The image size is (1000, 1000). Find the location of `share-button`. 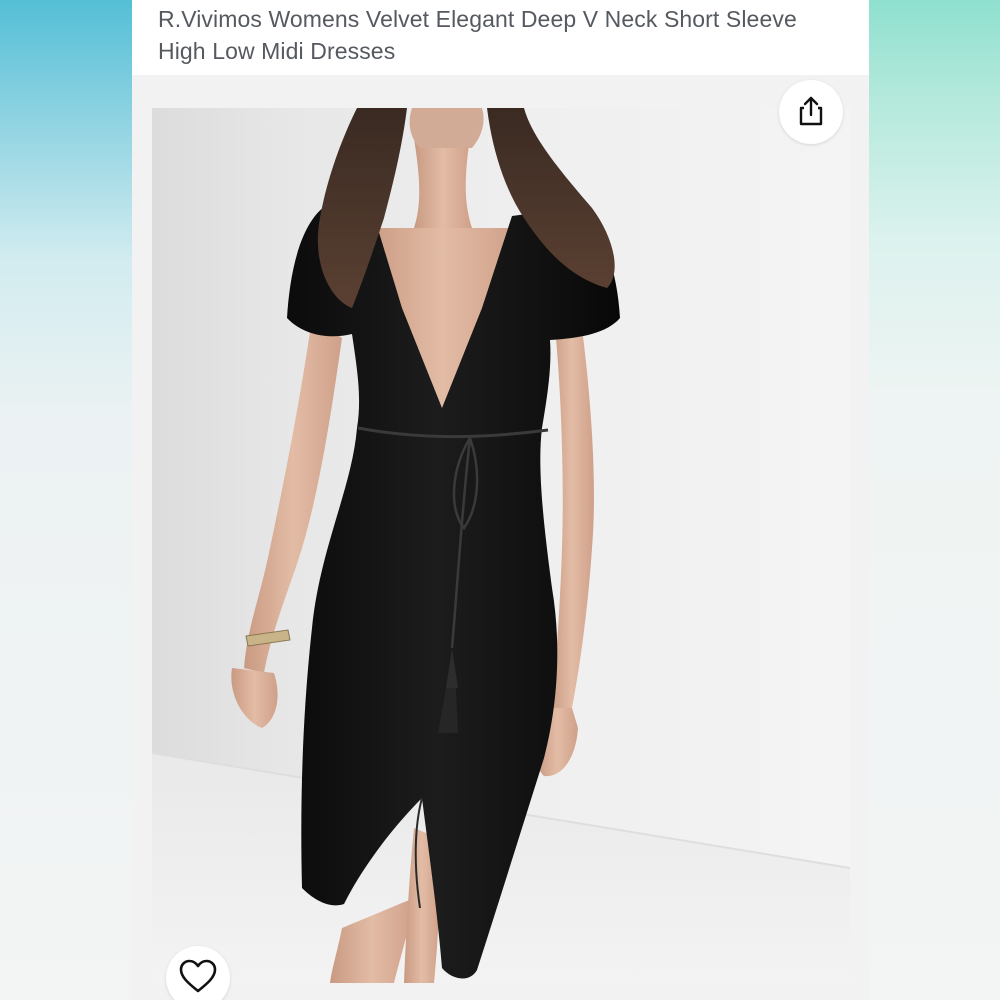

share-button is located at coordinates (811, 112).